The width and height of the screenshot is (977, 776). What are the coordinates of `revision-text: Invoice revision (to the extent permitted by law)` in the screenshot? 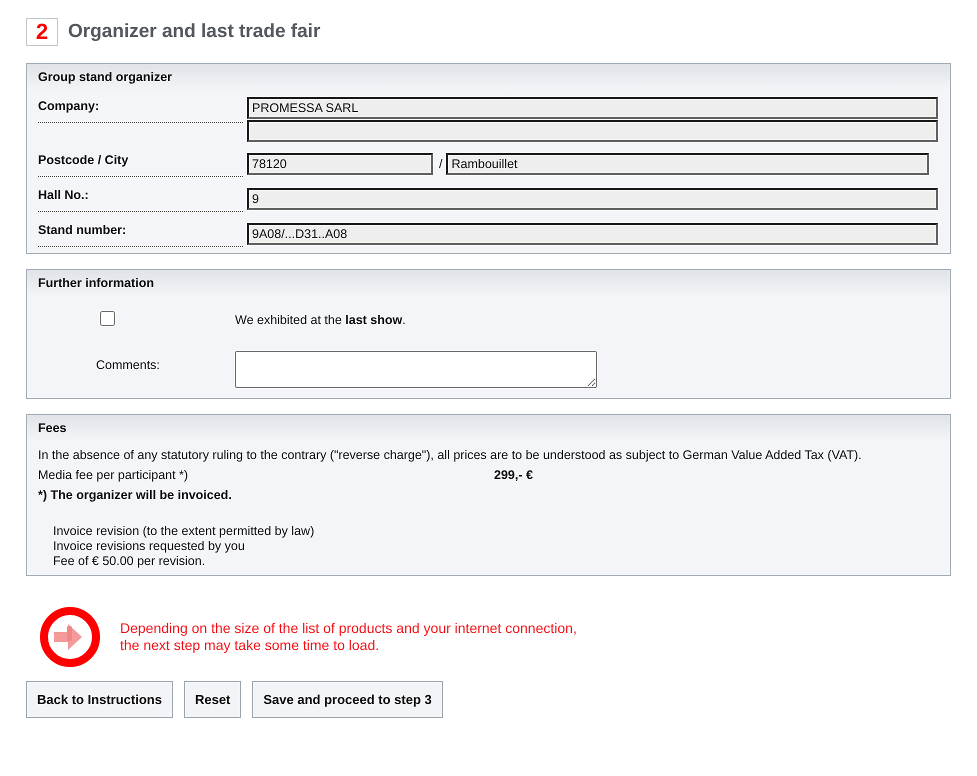 It's located at (184, 531).